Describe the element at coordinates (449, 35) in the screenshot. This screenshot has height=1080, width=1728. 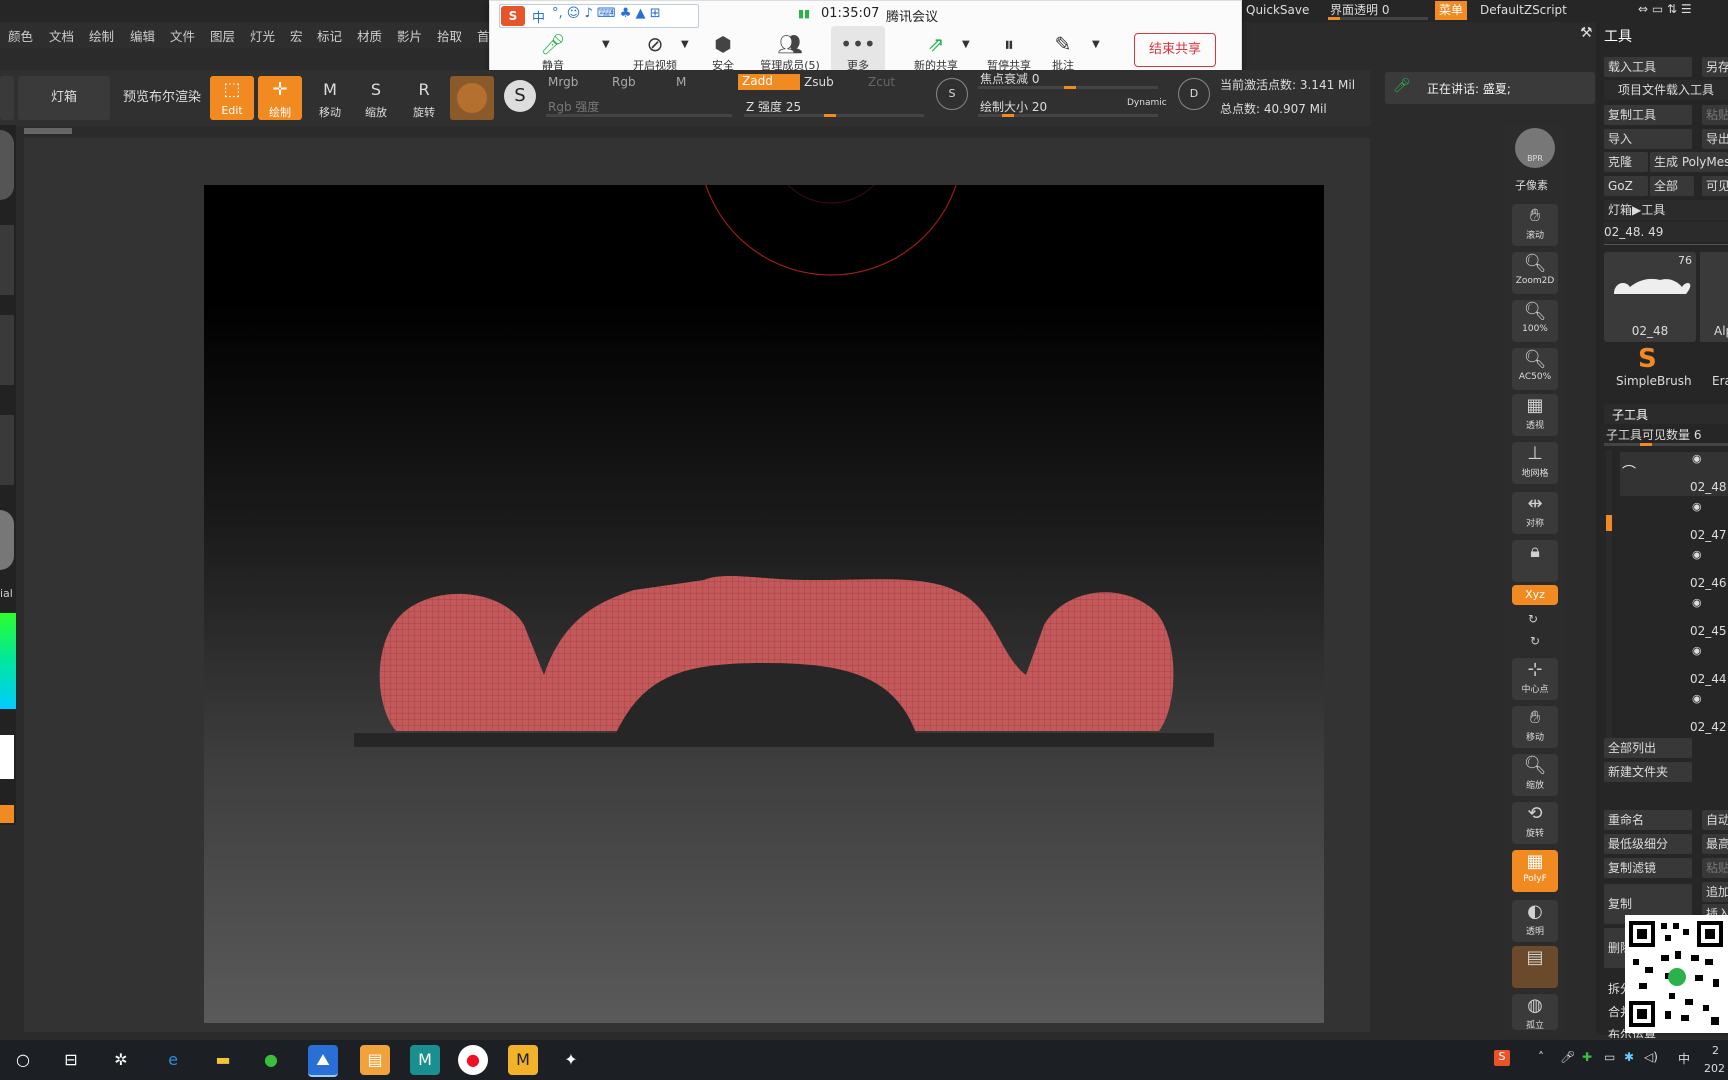
I see `menu-picker: 拾取` at that location.